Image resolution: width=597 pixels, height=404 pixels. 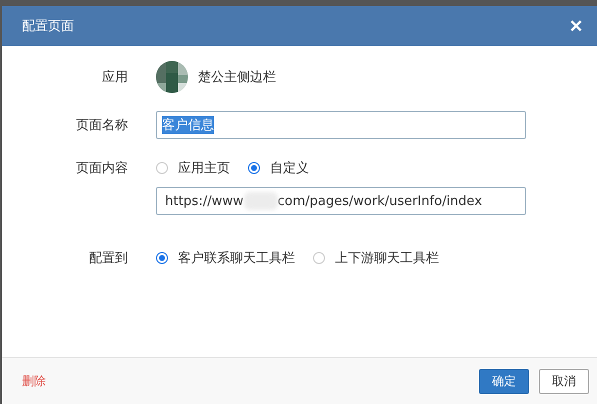 What do you see at coordinates (101, 168) in the screenshot?
I see `field-label: 页面内容` at bounding box center [101, 168].